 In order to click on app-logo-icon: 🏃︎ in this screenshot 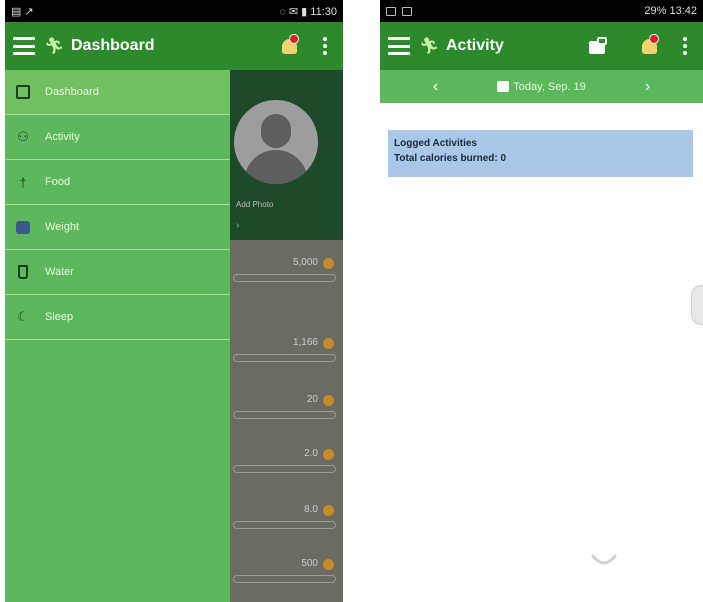, I will do `click(54, 46)`.